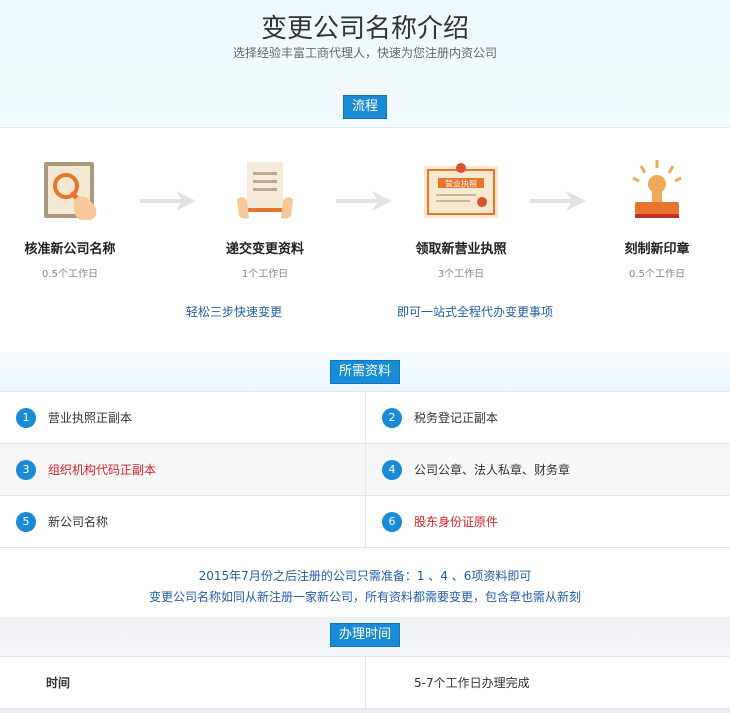  What do you see at coordinates (461, 190) in the screenshot?
I see `business-license-icon: 营业执照` at bounding box center [461, 190].